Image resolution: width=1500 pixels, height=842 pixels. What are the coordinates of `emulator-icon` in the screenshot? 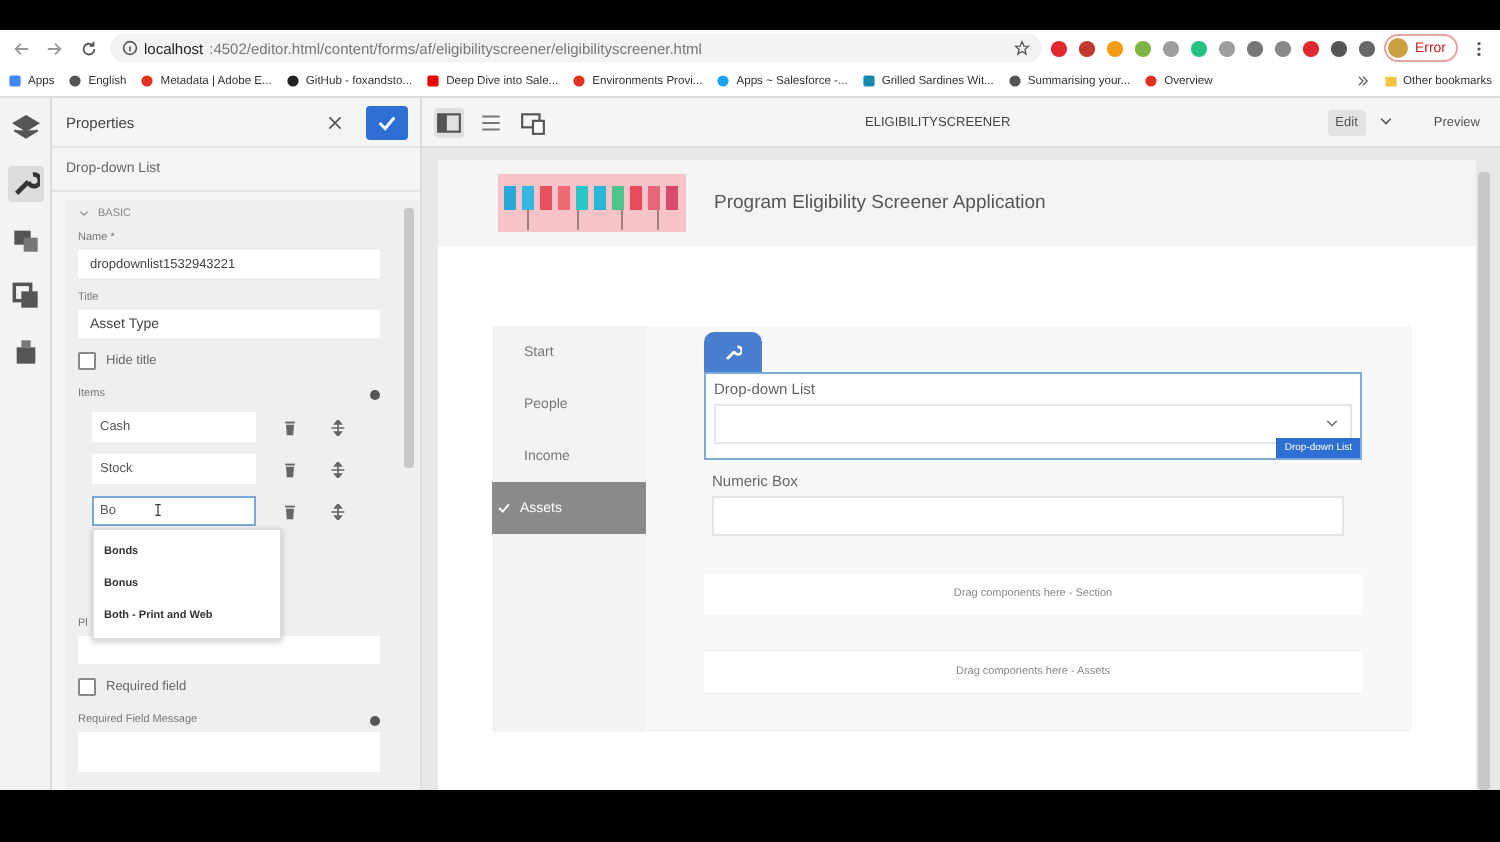 It's located at (533, 122).